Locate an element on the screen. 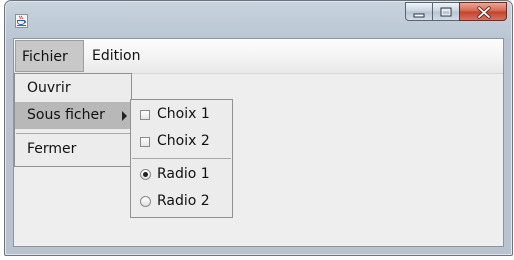  minimize-icon is located at coordinates (419, 15).